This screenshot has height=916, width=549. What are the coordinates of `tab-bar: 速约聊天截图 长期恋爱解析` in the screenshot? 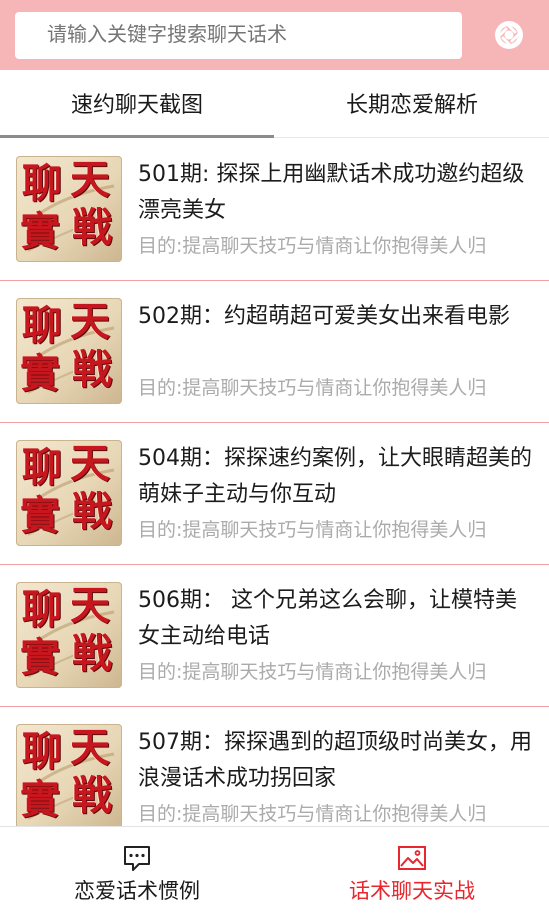 It's located at (274, 104).